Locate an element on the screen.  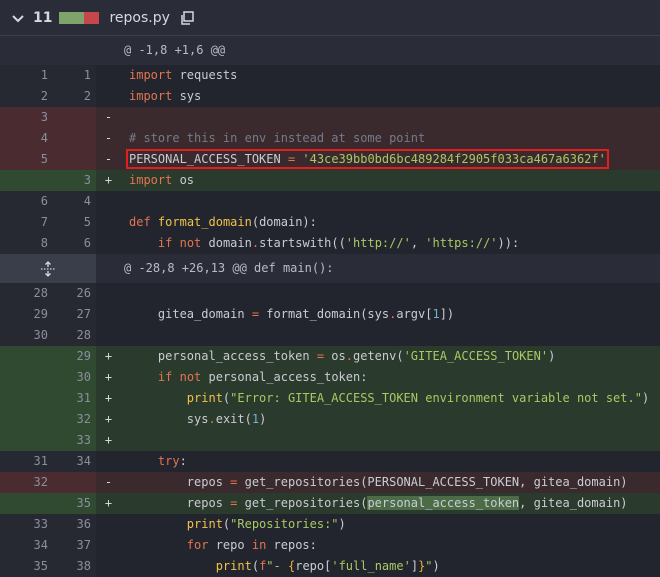
code-line: print(f"- {repo['full_name']}") is located at coordinates (327, 566).